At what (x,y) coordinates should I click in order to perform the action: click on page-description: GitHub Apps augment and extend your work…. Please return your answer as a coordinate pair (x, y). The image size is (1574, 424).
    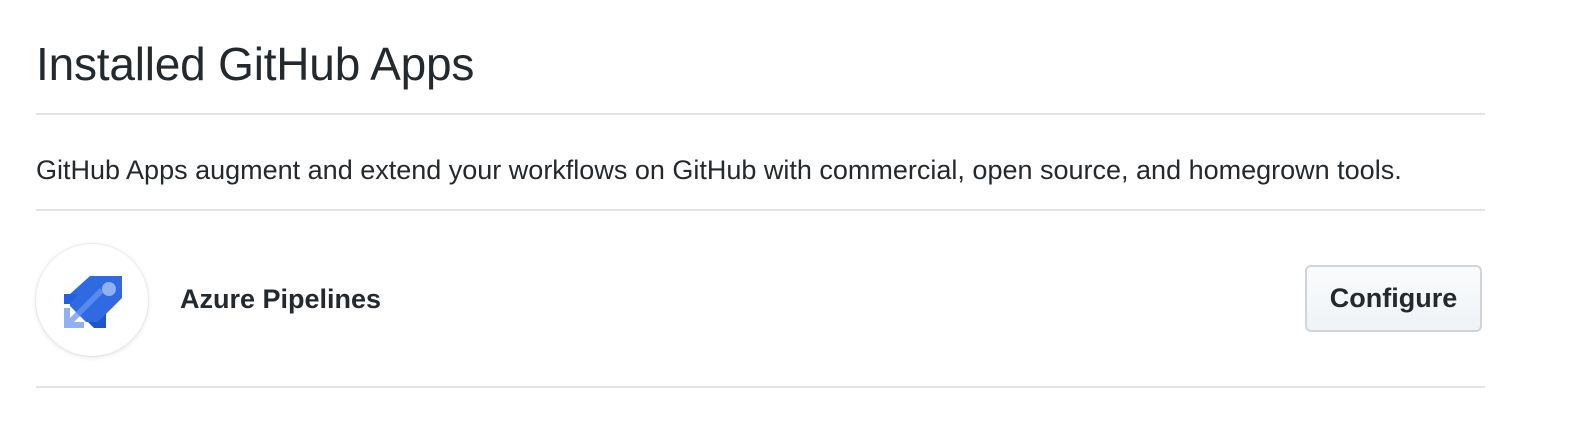
    Looking at the image, I should click on (719, 170).